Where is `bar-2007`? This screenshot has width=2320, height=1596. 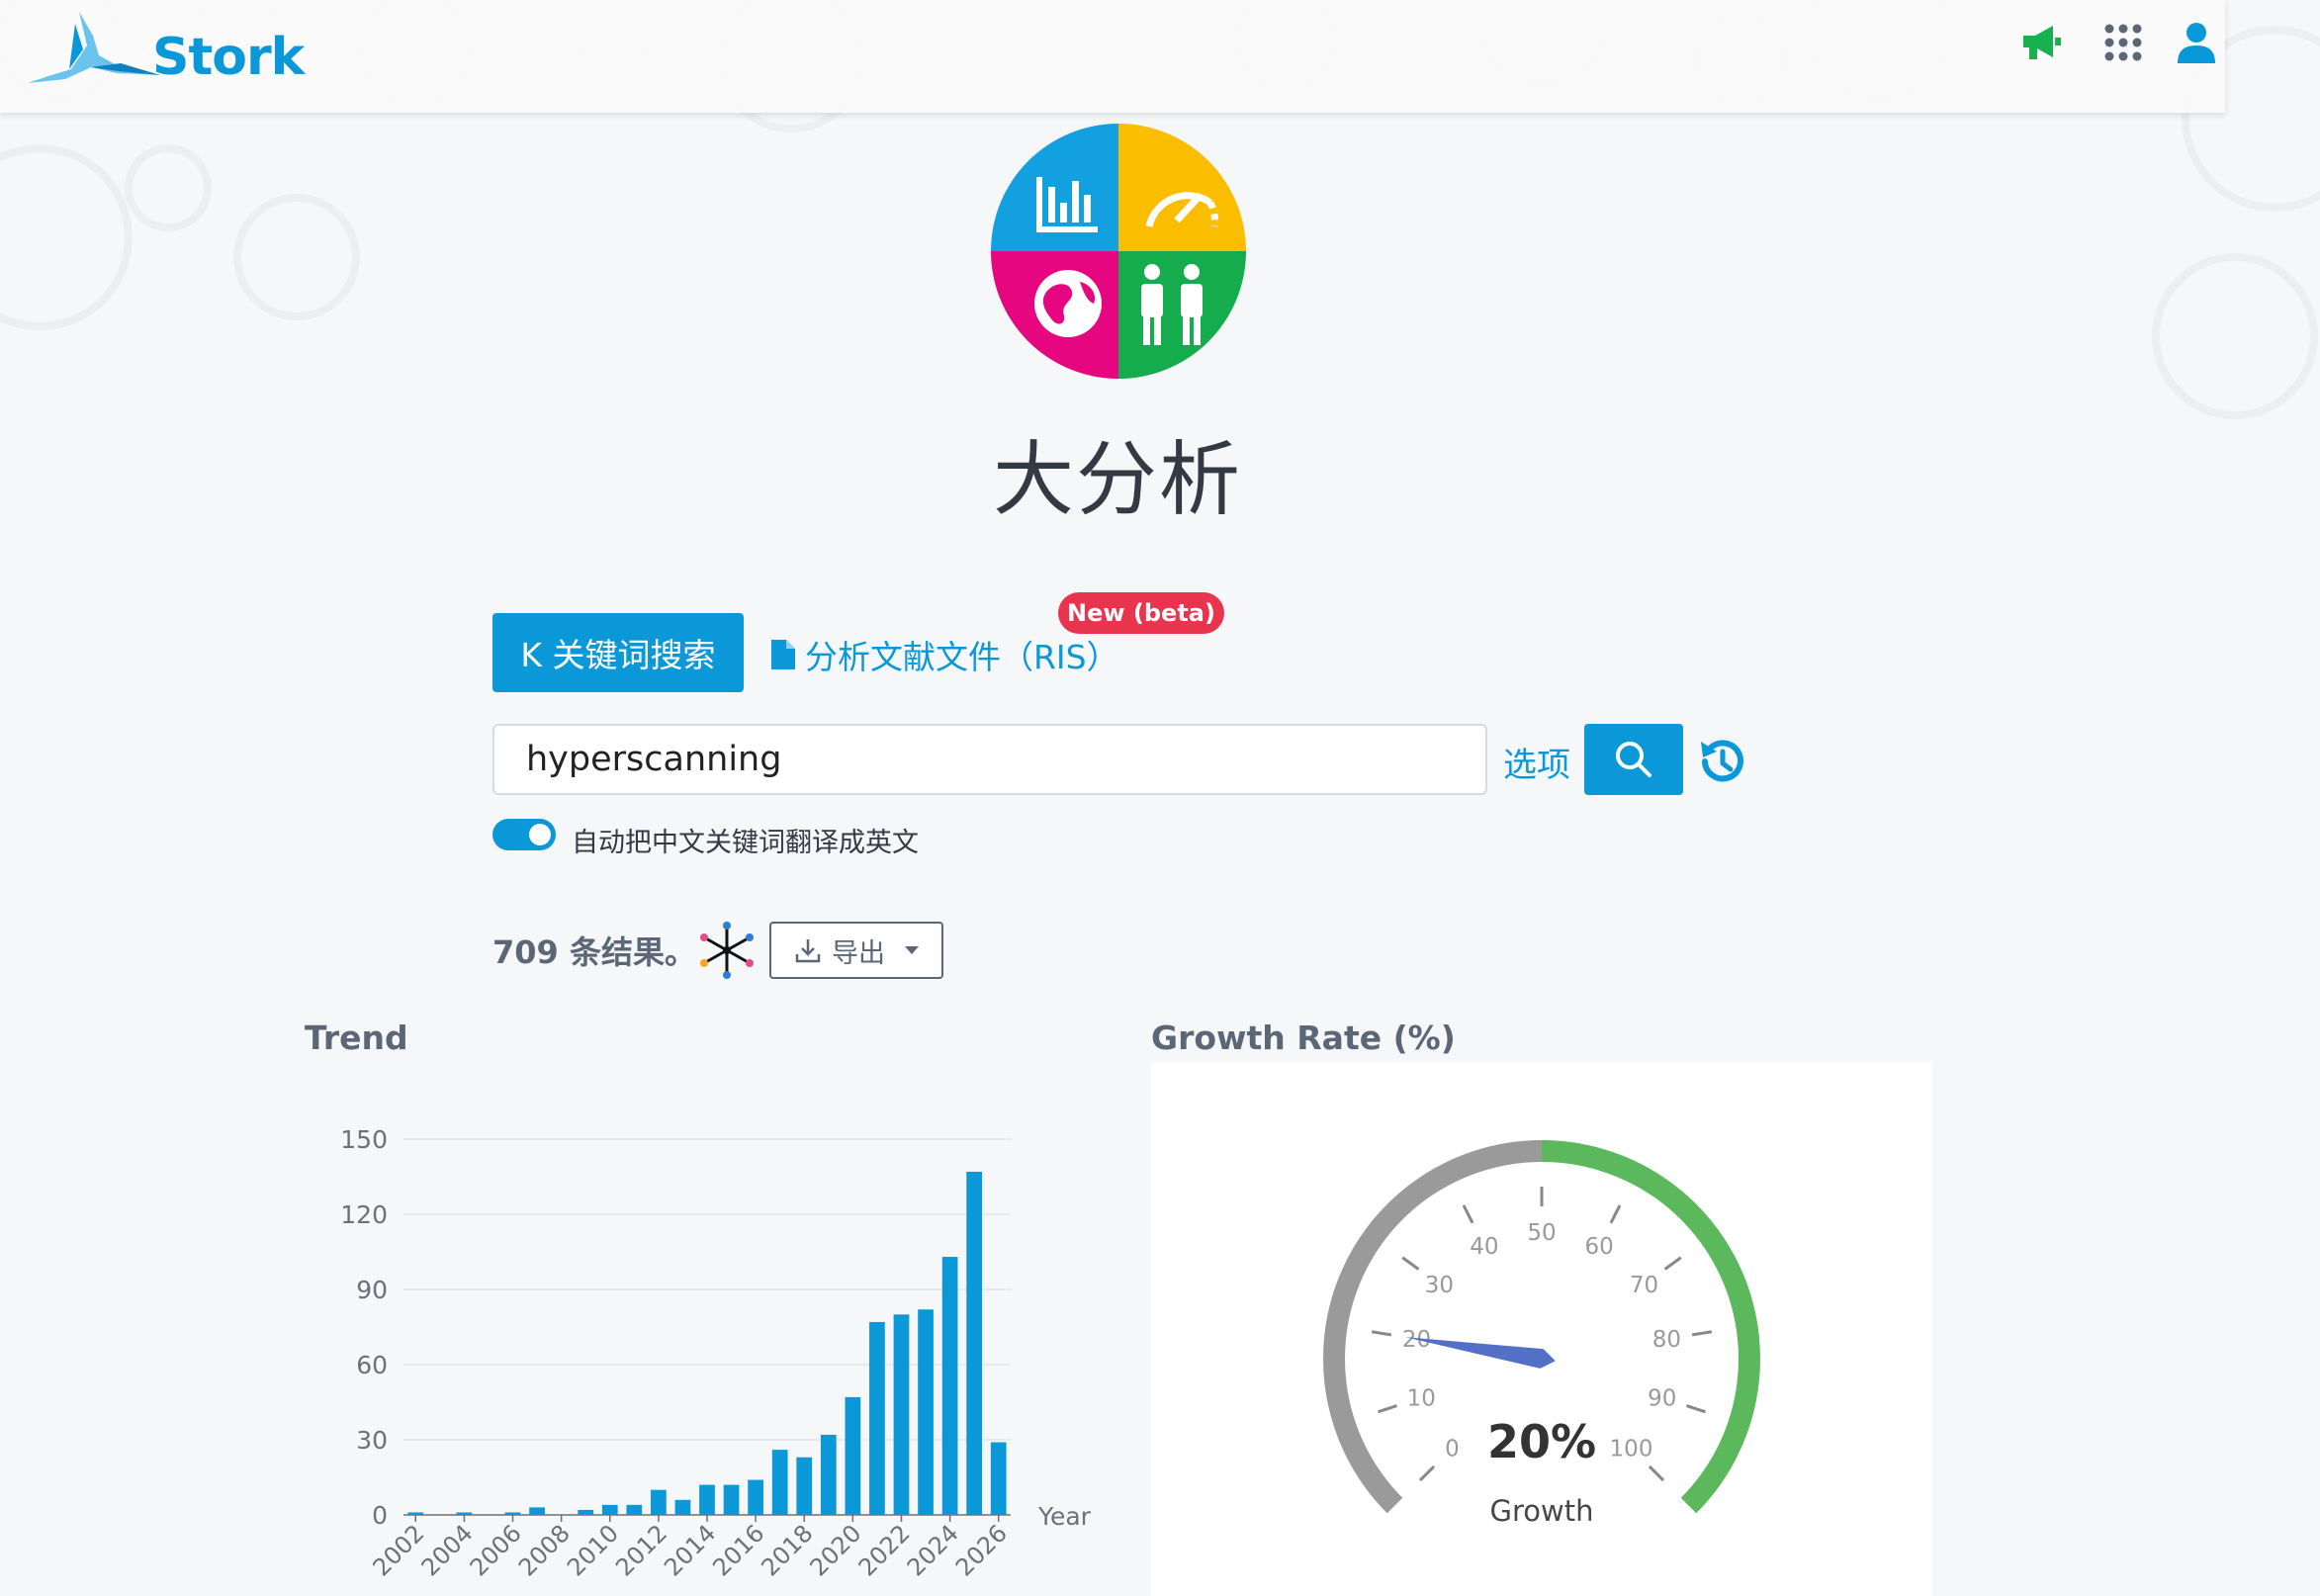
bar-2007 is located at coordinates (537, 1511).